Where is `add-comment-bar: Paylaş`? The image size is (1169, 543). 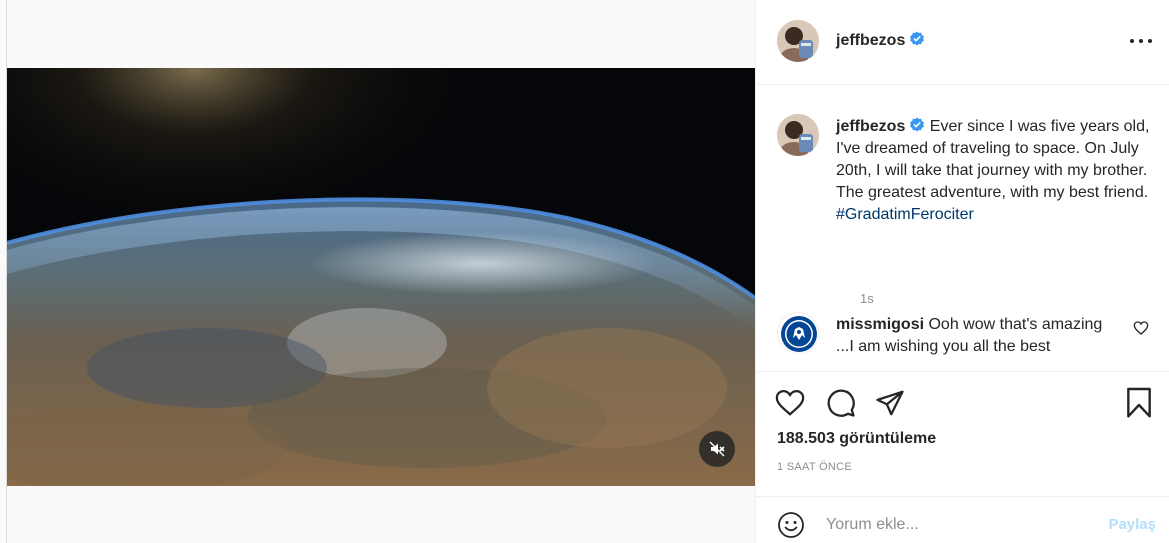 add-comment-bar: Paylaş is located at coordinates (962, 519).